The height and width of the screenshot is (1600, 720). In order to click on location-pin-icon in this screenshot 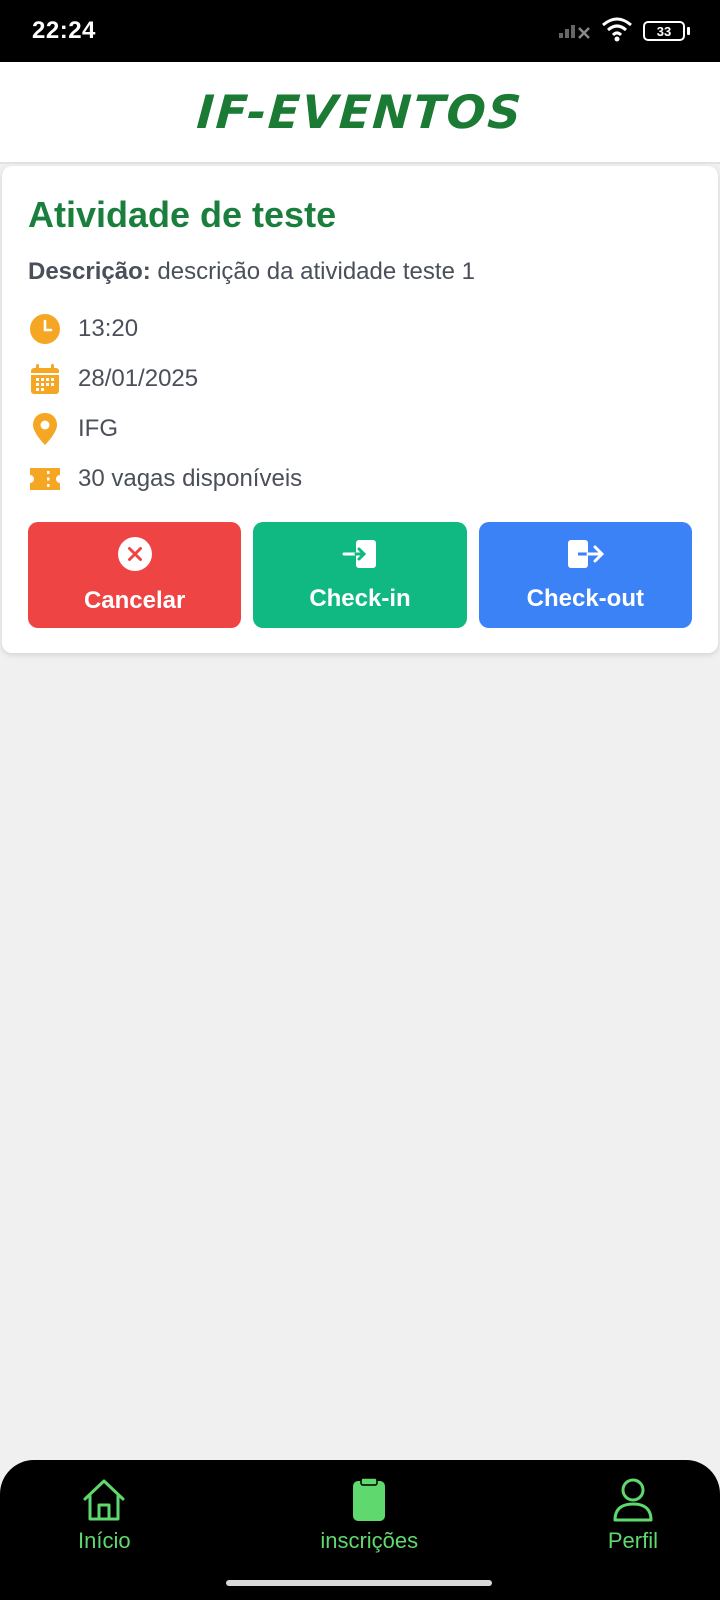, I will do `click(45, 429)`.